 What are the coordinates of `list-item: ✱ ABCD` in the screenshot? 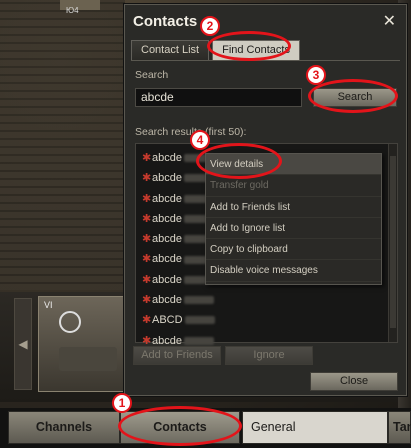 It's located at (266, 320).